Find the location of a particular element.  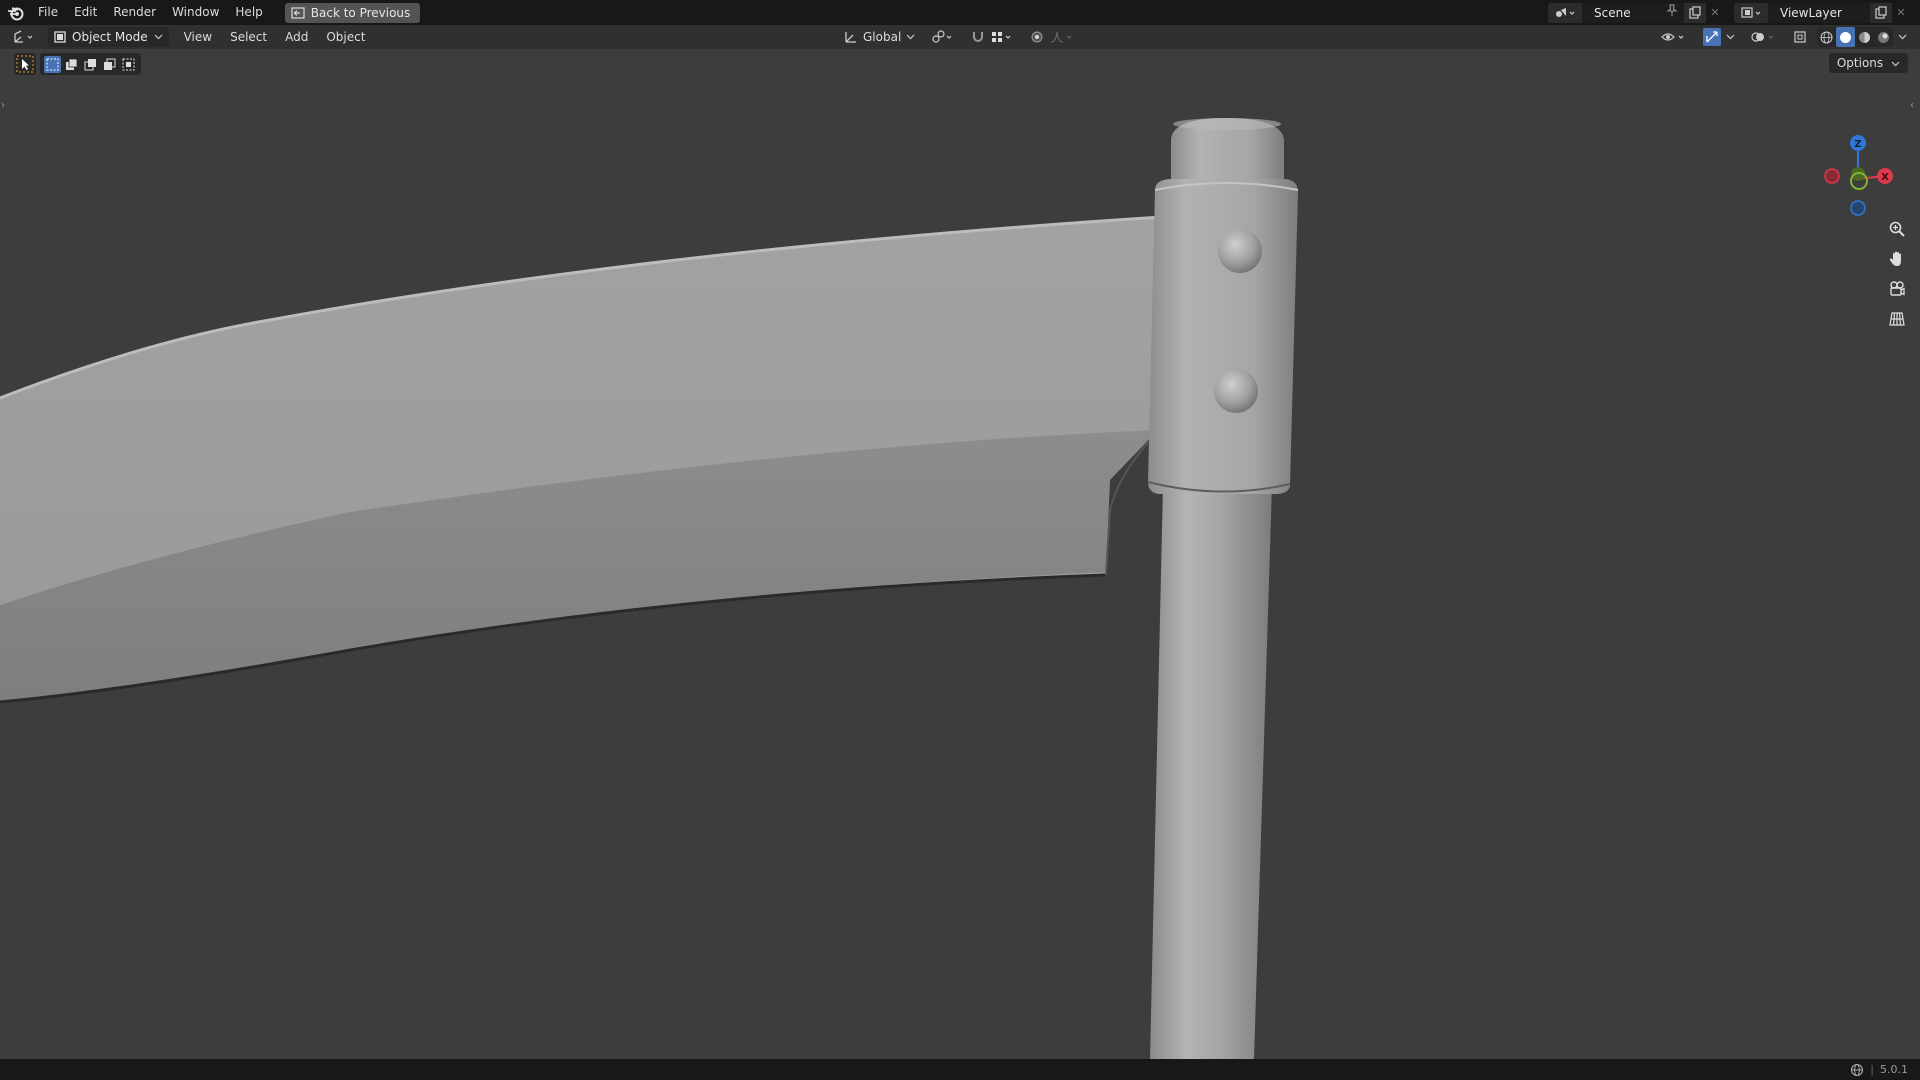

gizmo-x-label: X is located at coordinates (1885, 177).